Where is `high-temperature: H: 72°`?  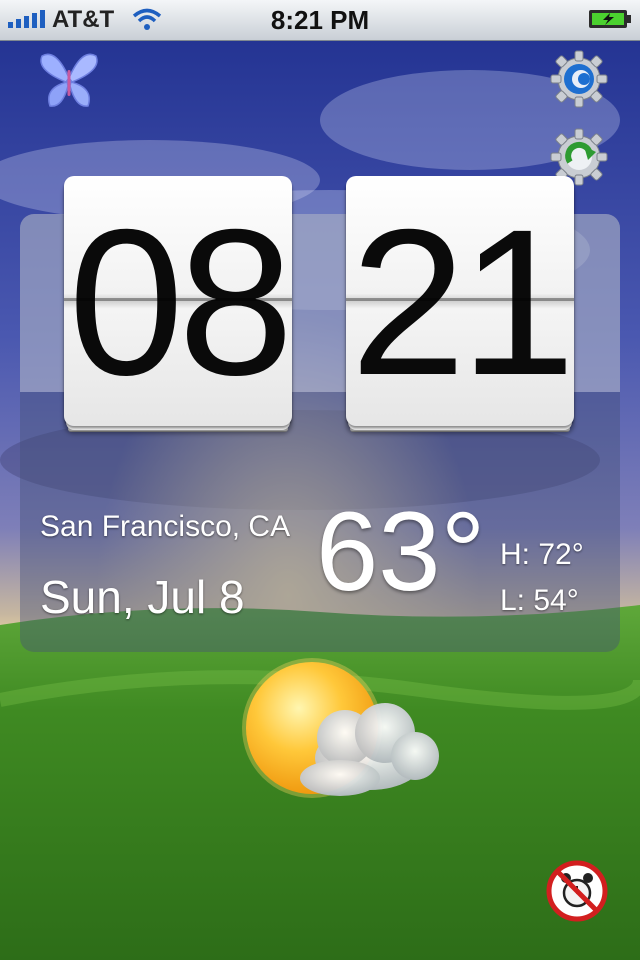
high-temperature: H: 72° is located at coordinates (542, 554).